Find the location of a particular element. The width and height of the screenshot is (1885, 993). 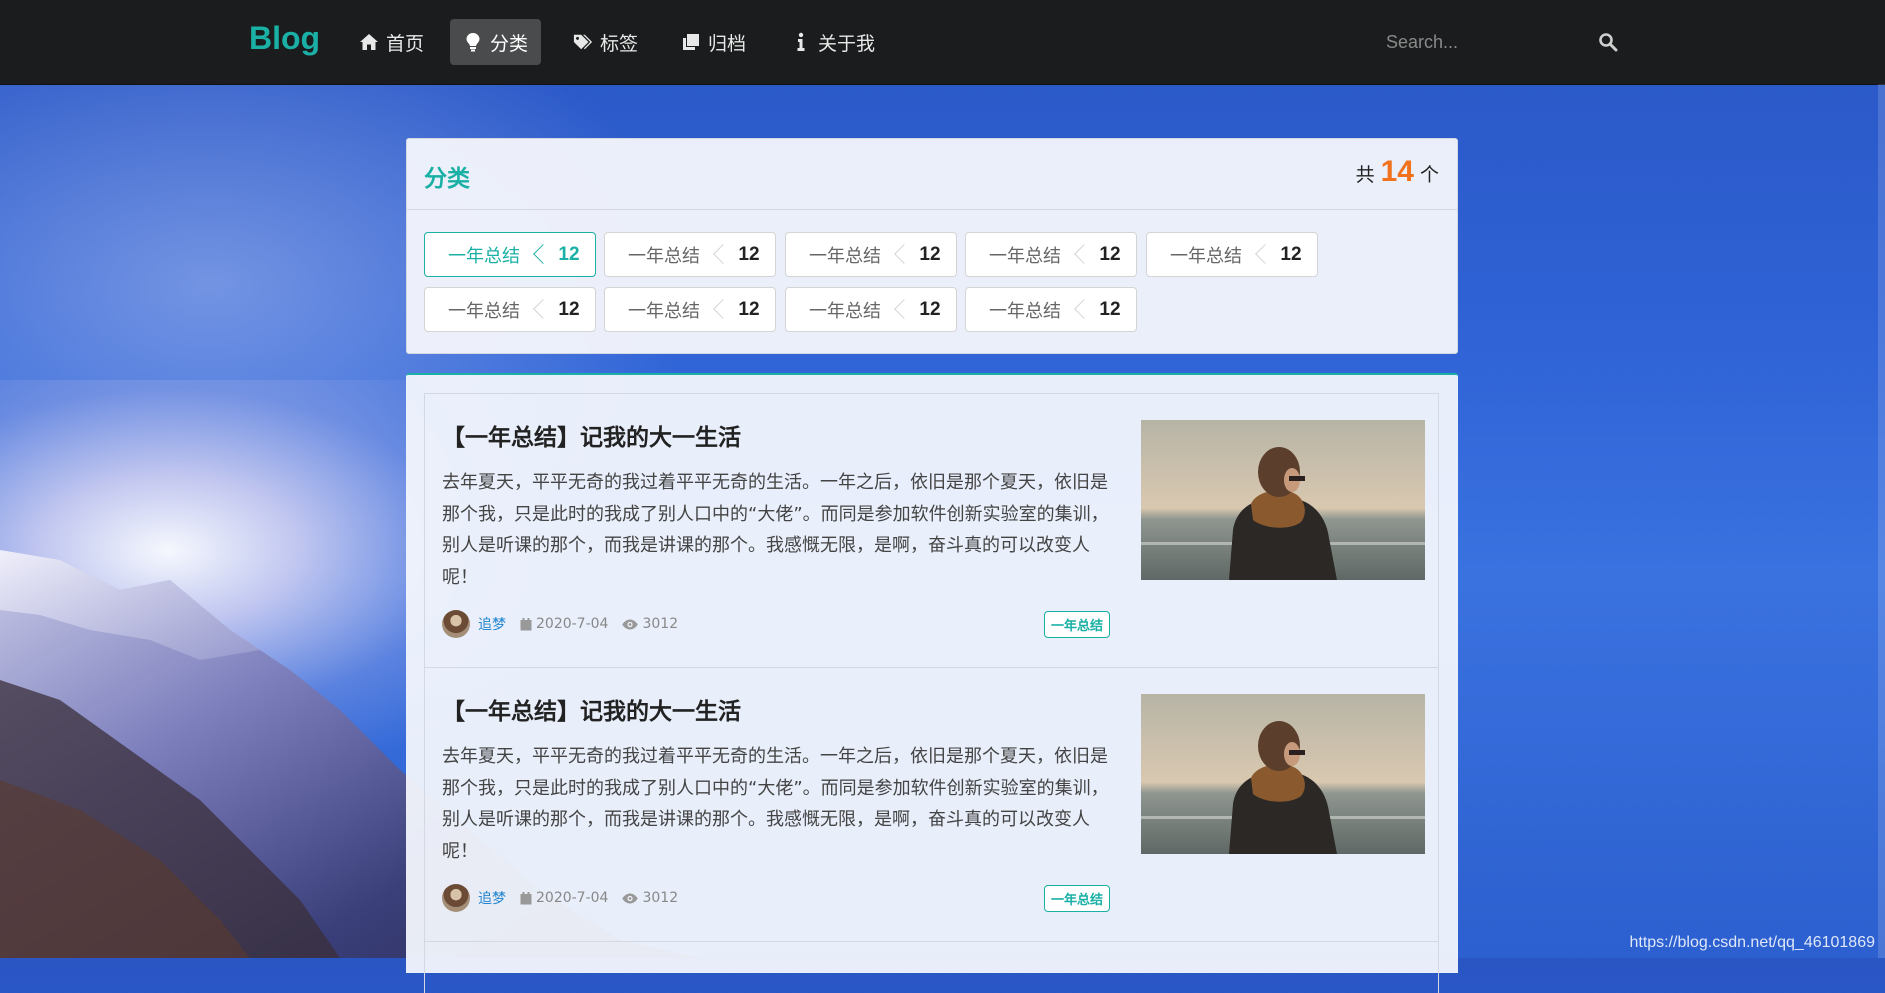

category-total: 共 14 个 is located at coordinates (1397, 172).